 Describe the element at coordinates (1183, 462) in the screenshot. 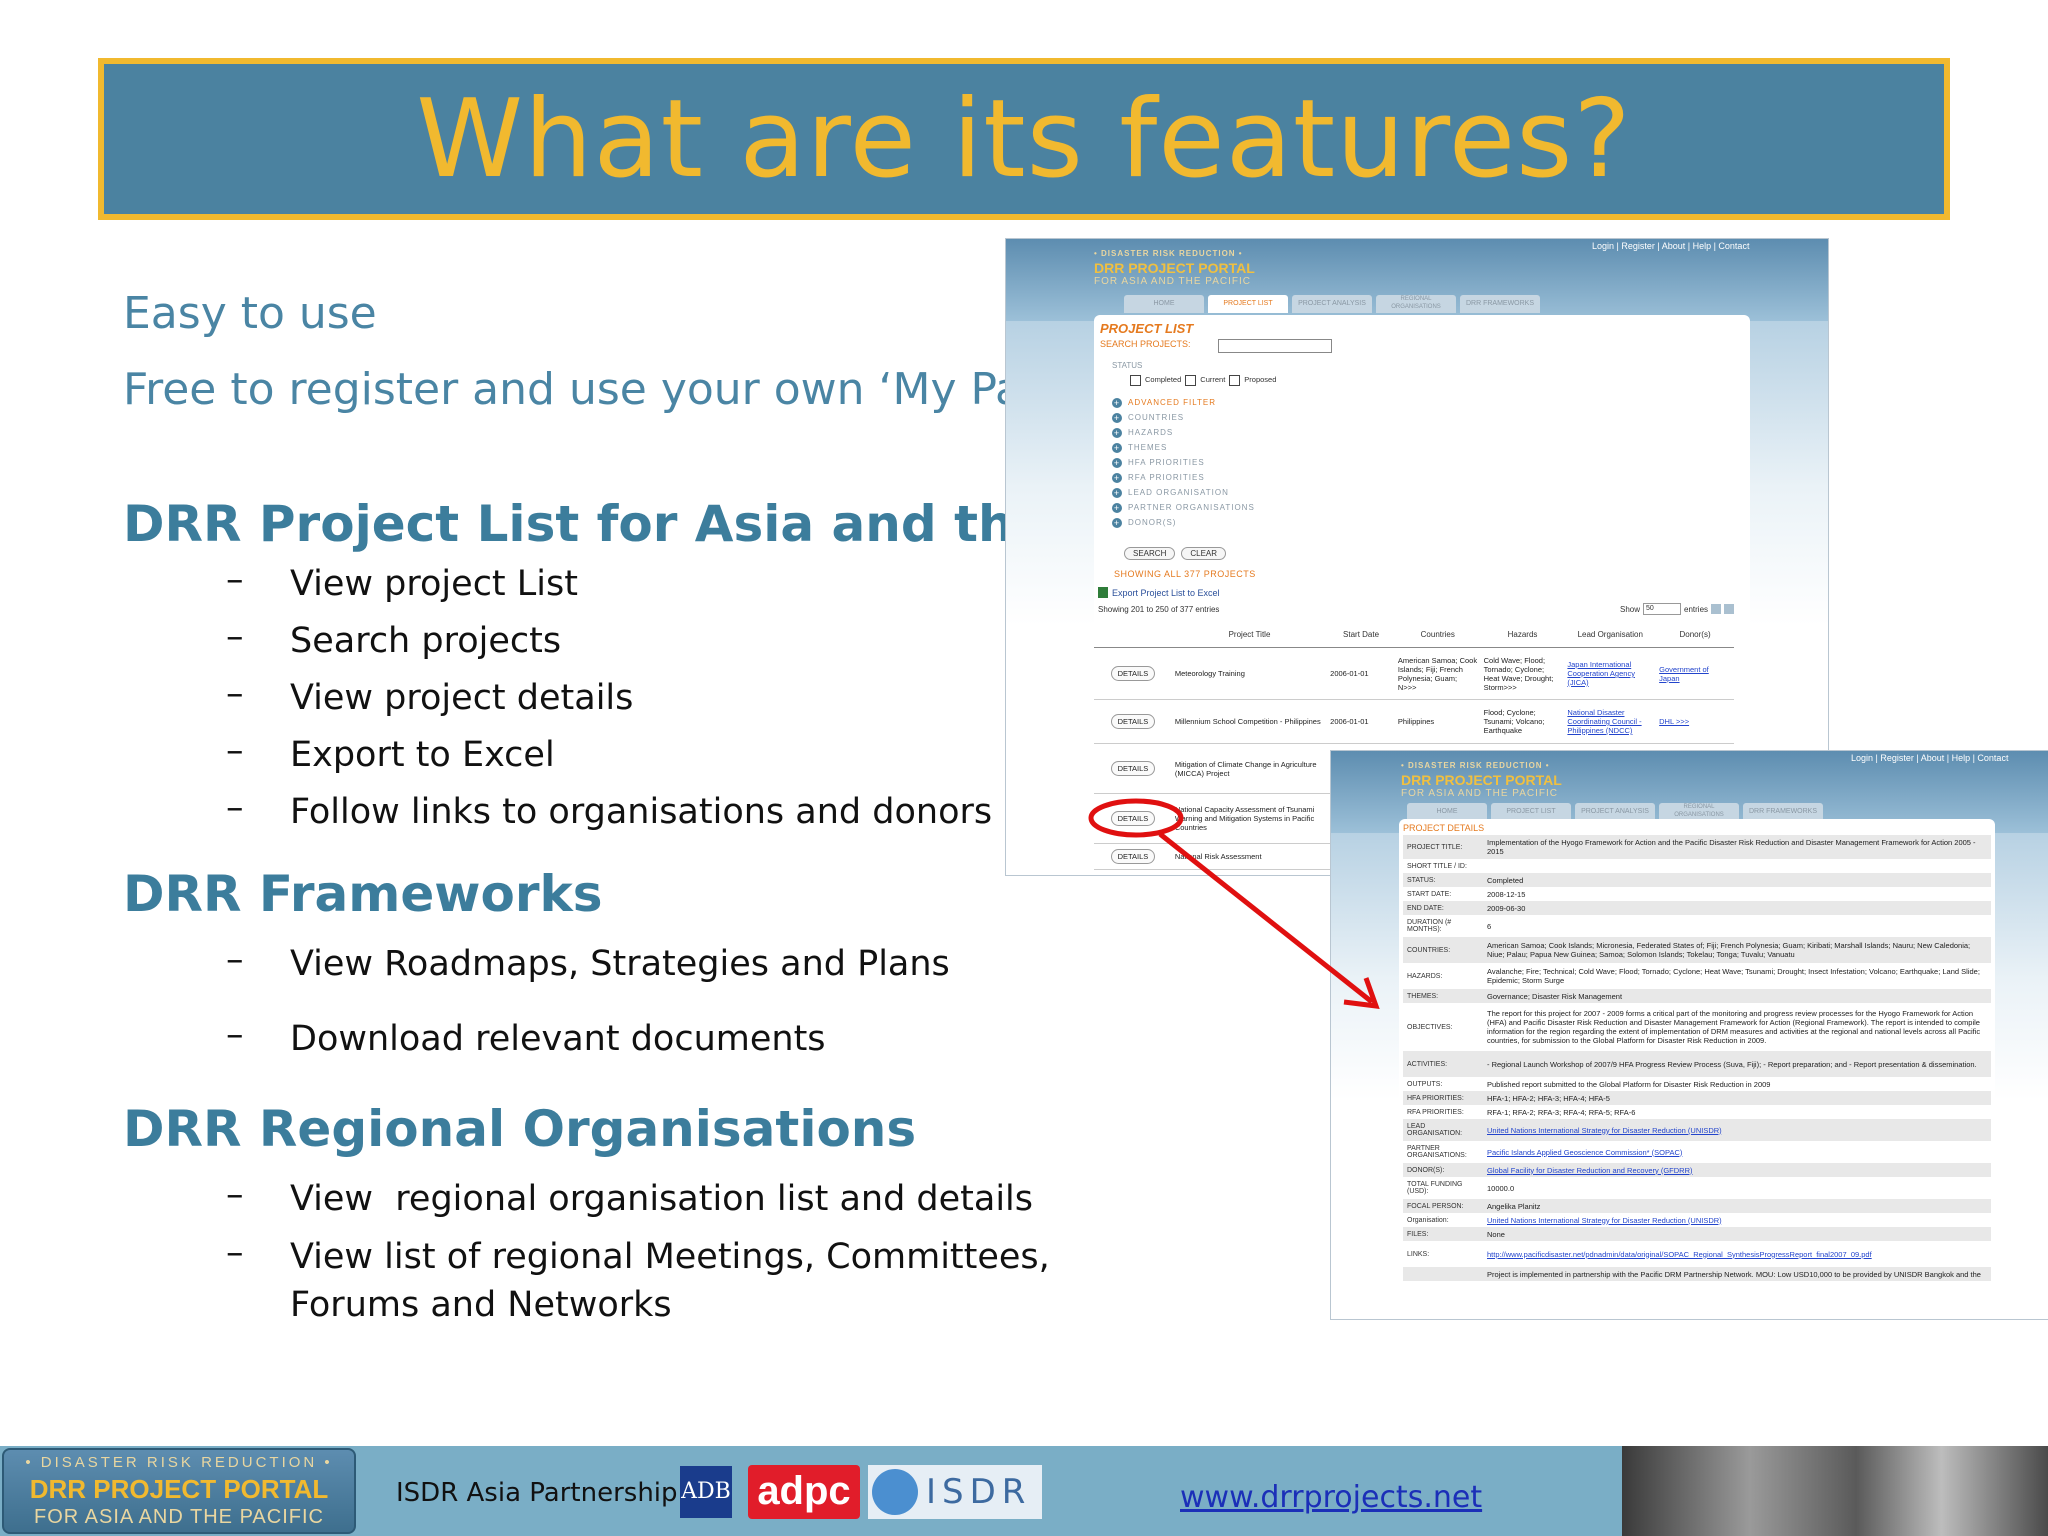

I see `filter-hfa-priorities: + HFA PRIORITIES` at that location.